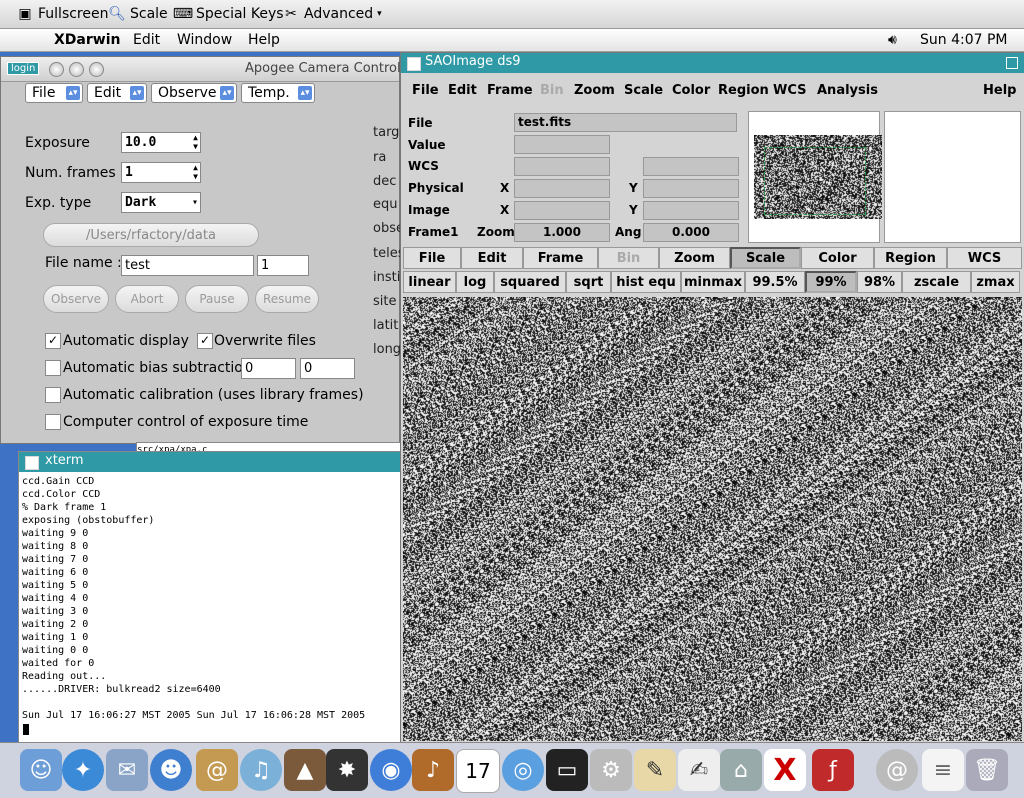 The image size is (1024, 798). What do you see at coordinates (161, 202) in the screenshot?
I see `exp-type-select: Dark ▾` at bounding box center [161, 202].